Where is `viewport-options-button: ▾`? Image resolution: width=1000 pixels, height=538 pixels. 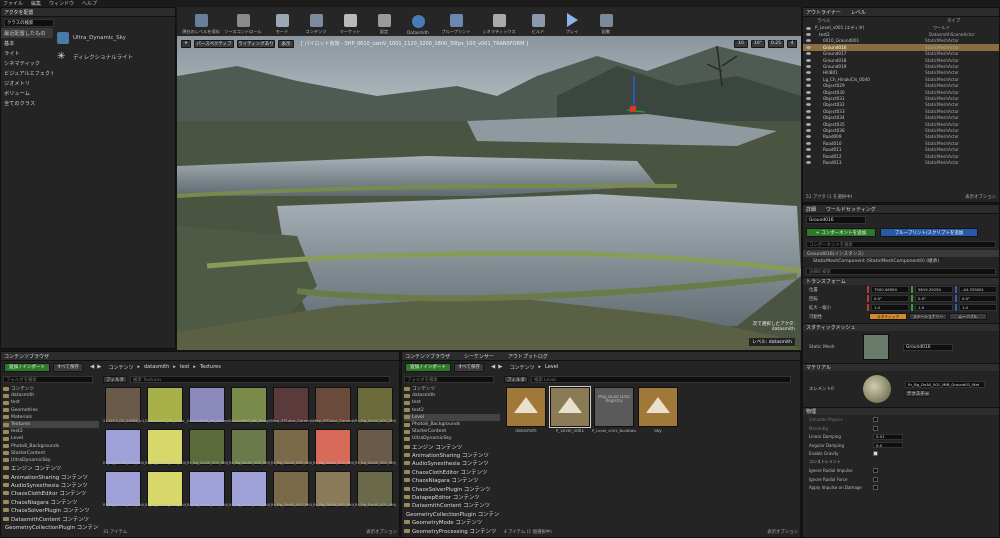
viewport-options-button: ▾ is located at coordinates (186, 43).